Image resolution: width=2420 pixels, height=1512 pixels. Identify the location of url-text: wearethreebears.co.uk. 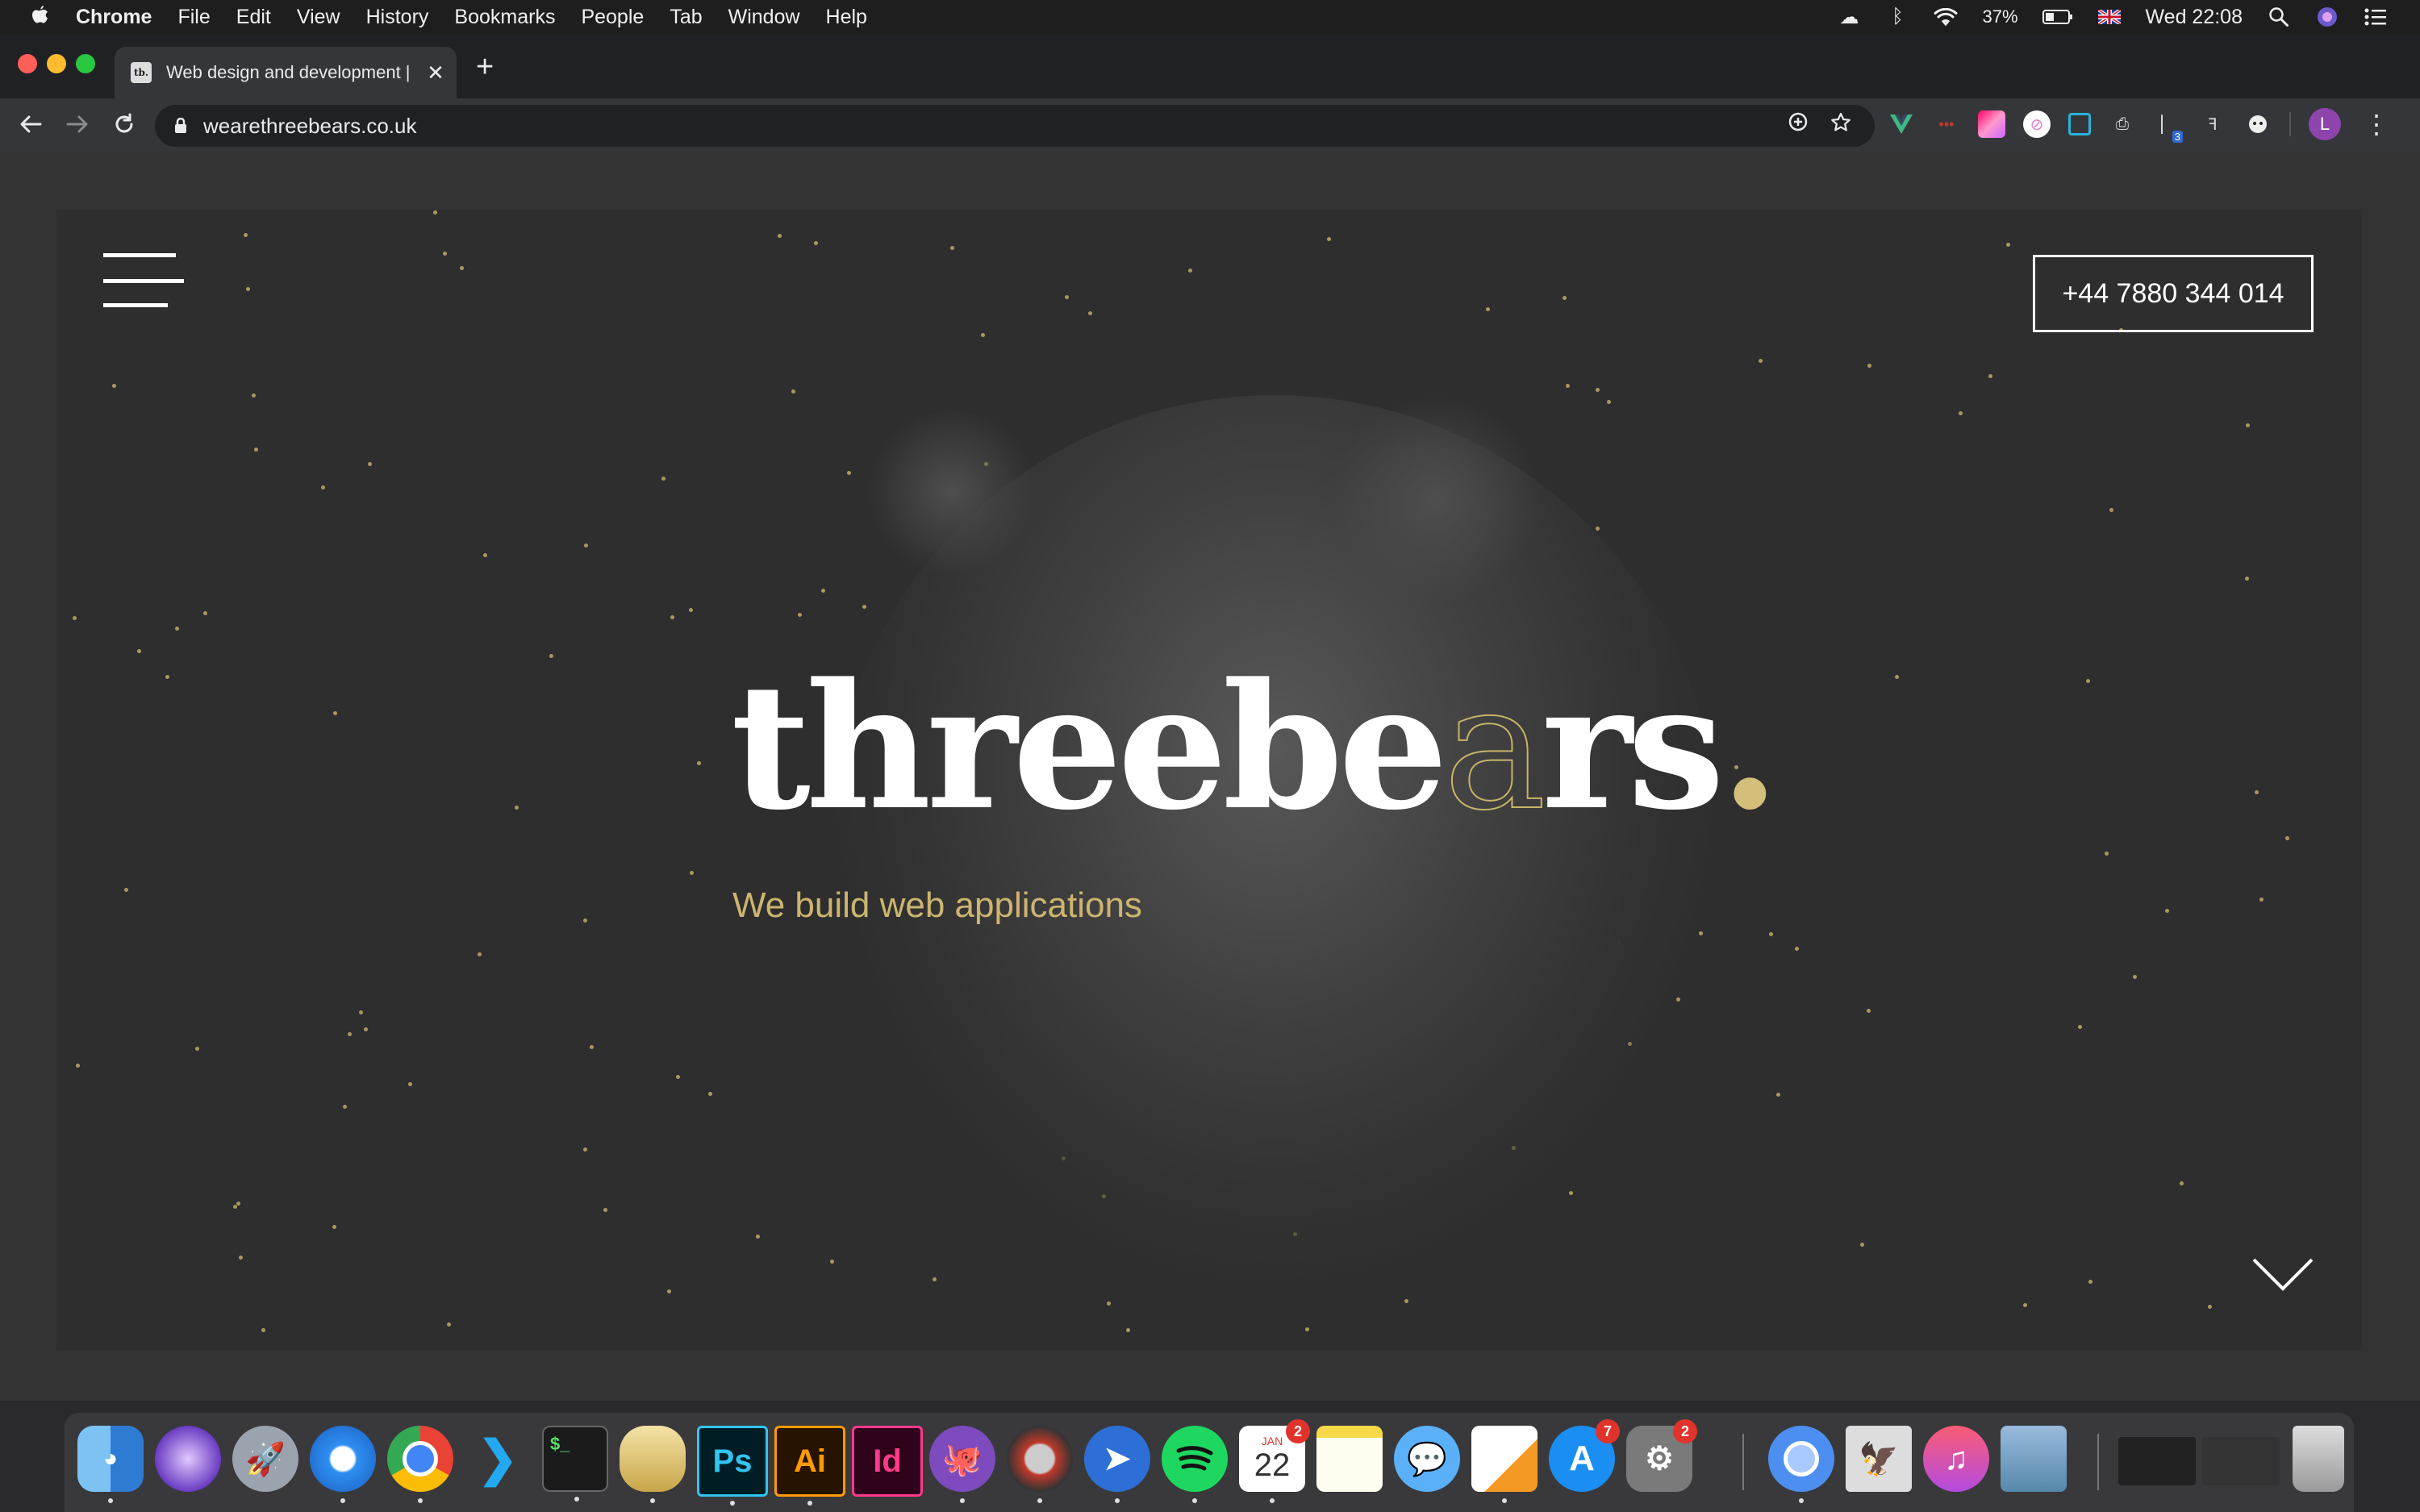
(309, 127).